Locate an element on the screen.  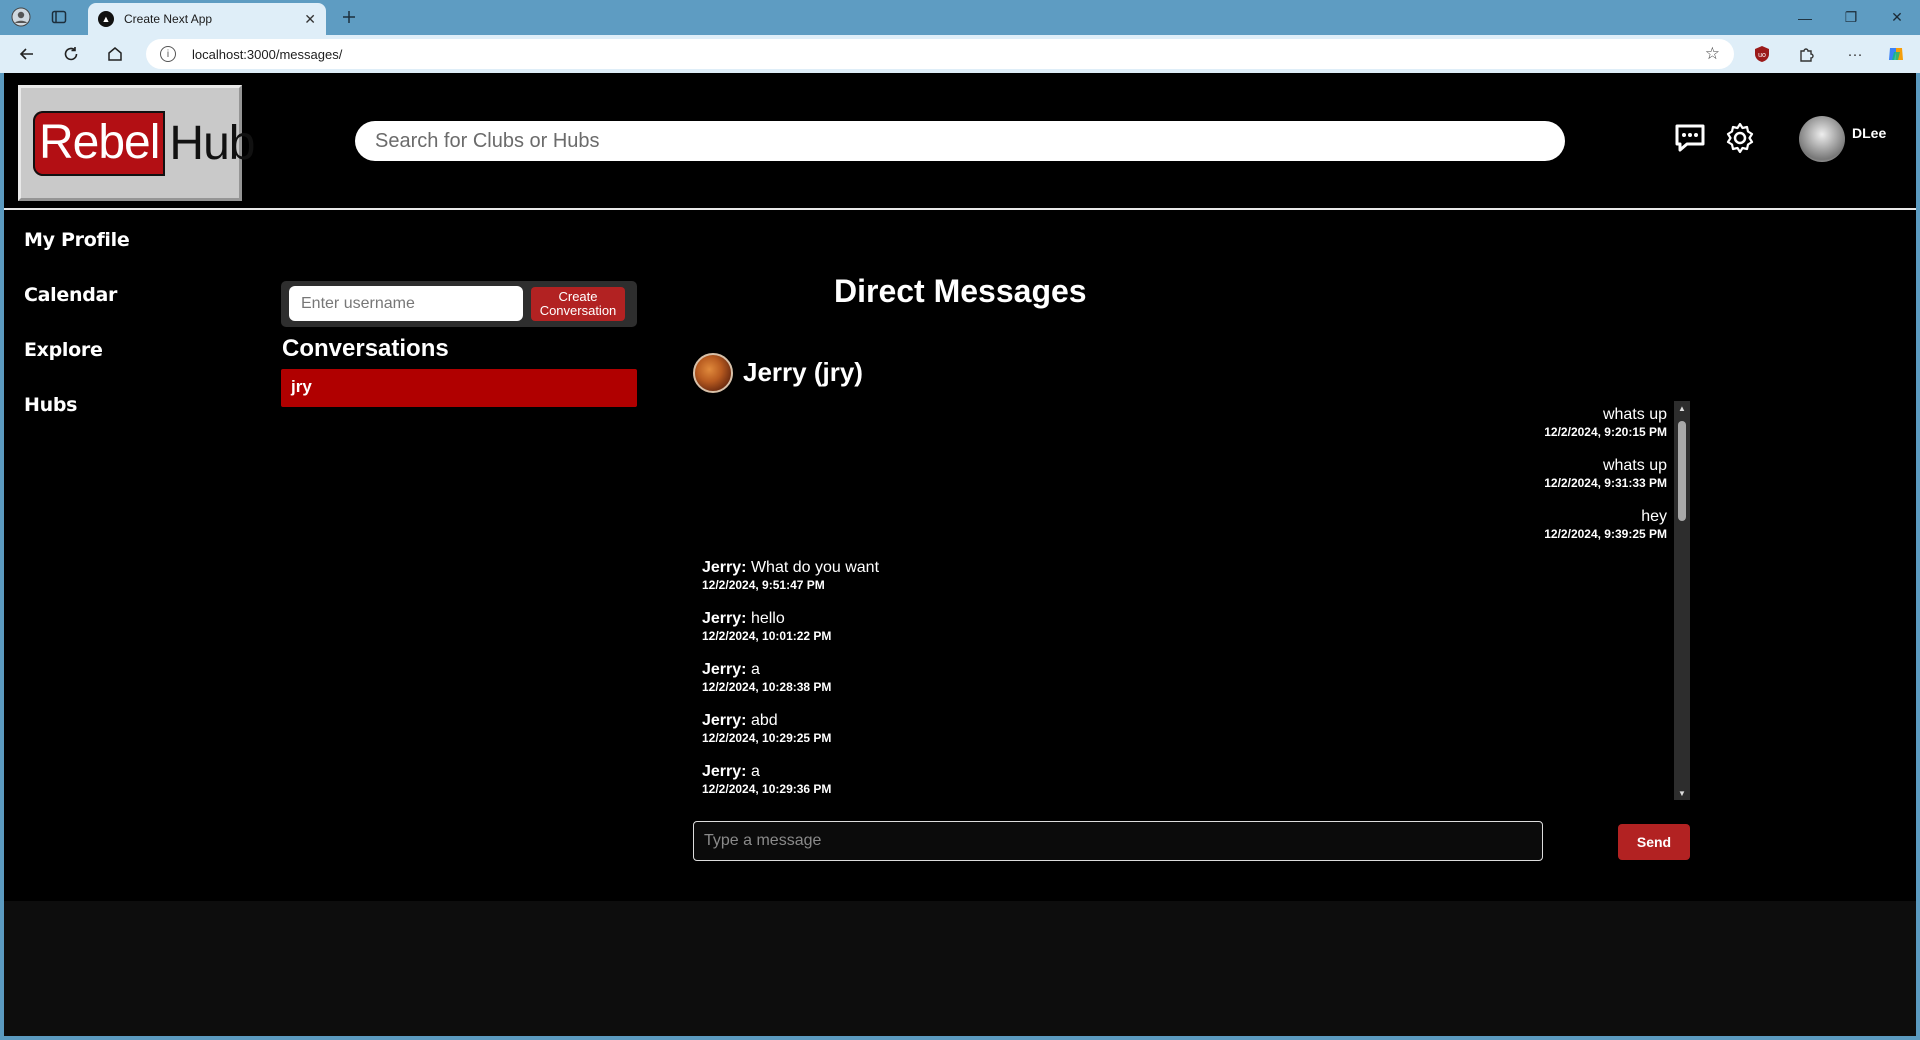
message-timestamp: 12/2/2024, 9:39:25 PM is located at coordinates (1605, 534).